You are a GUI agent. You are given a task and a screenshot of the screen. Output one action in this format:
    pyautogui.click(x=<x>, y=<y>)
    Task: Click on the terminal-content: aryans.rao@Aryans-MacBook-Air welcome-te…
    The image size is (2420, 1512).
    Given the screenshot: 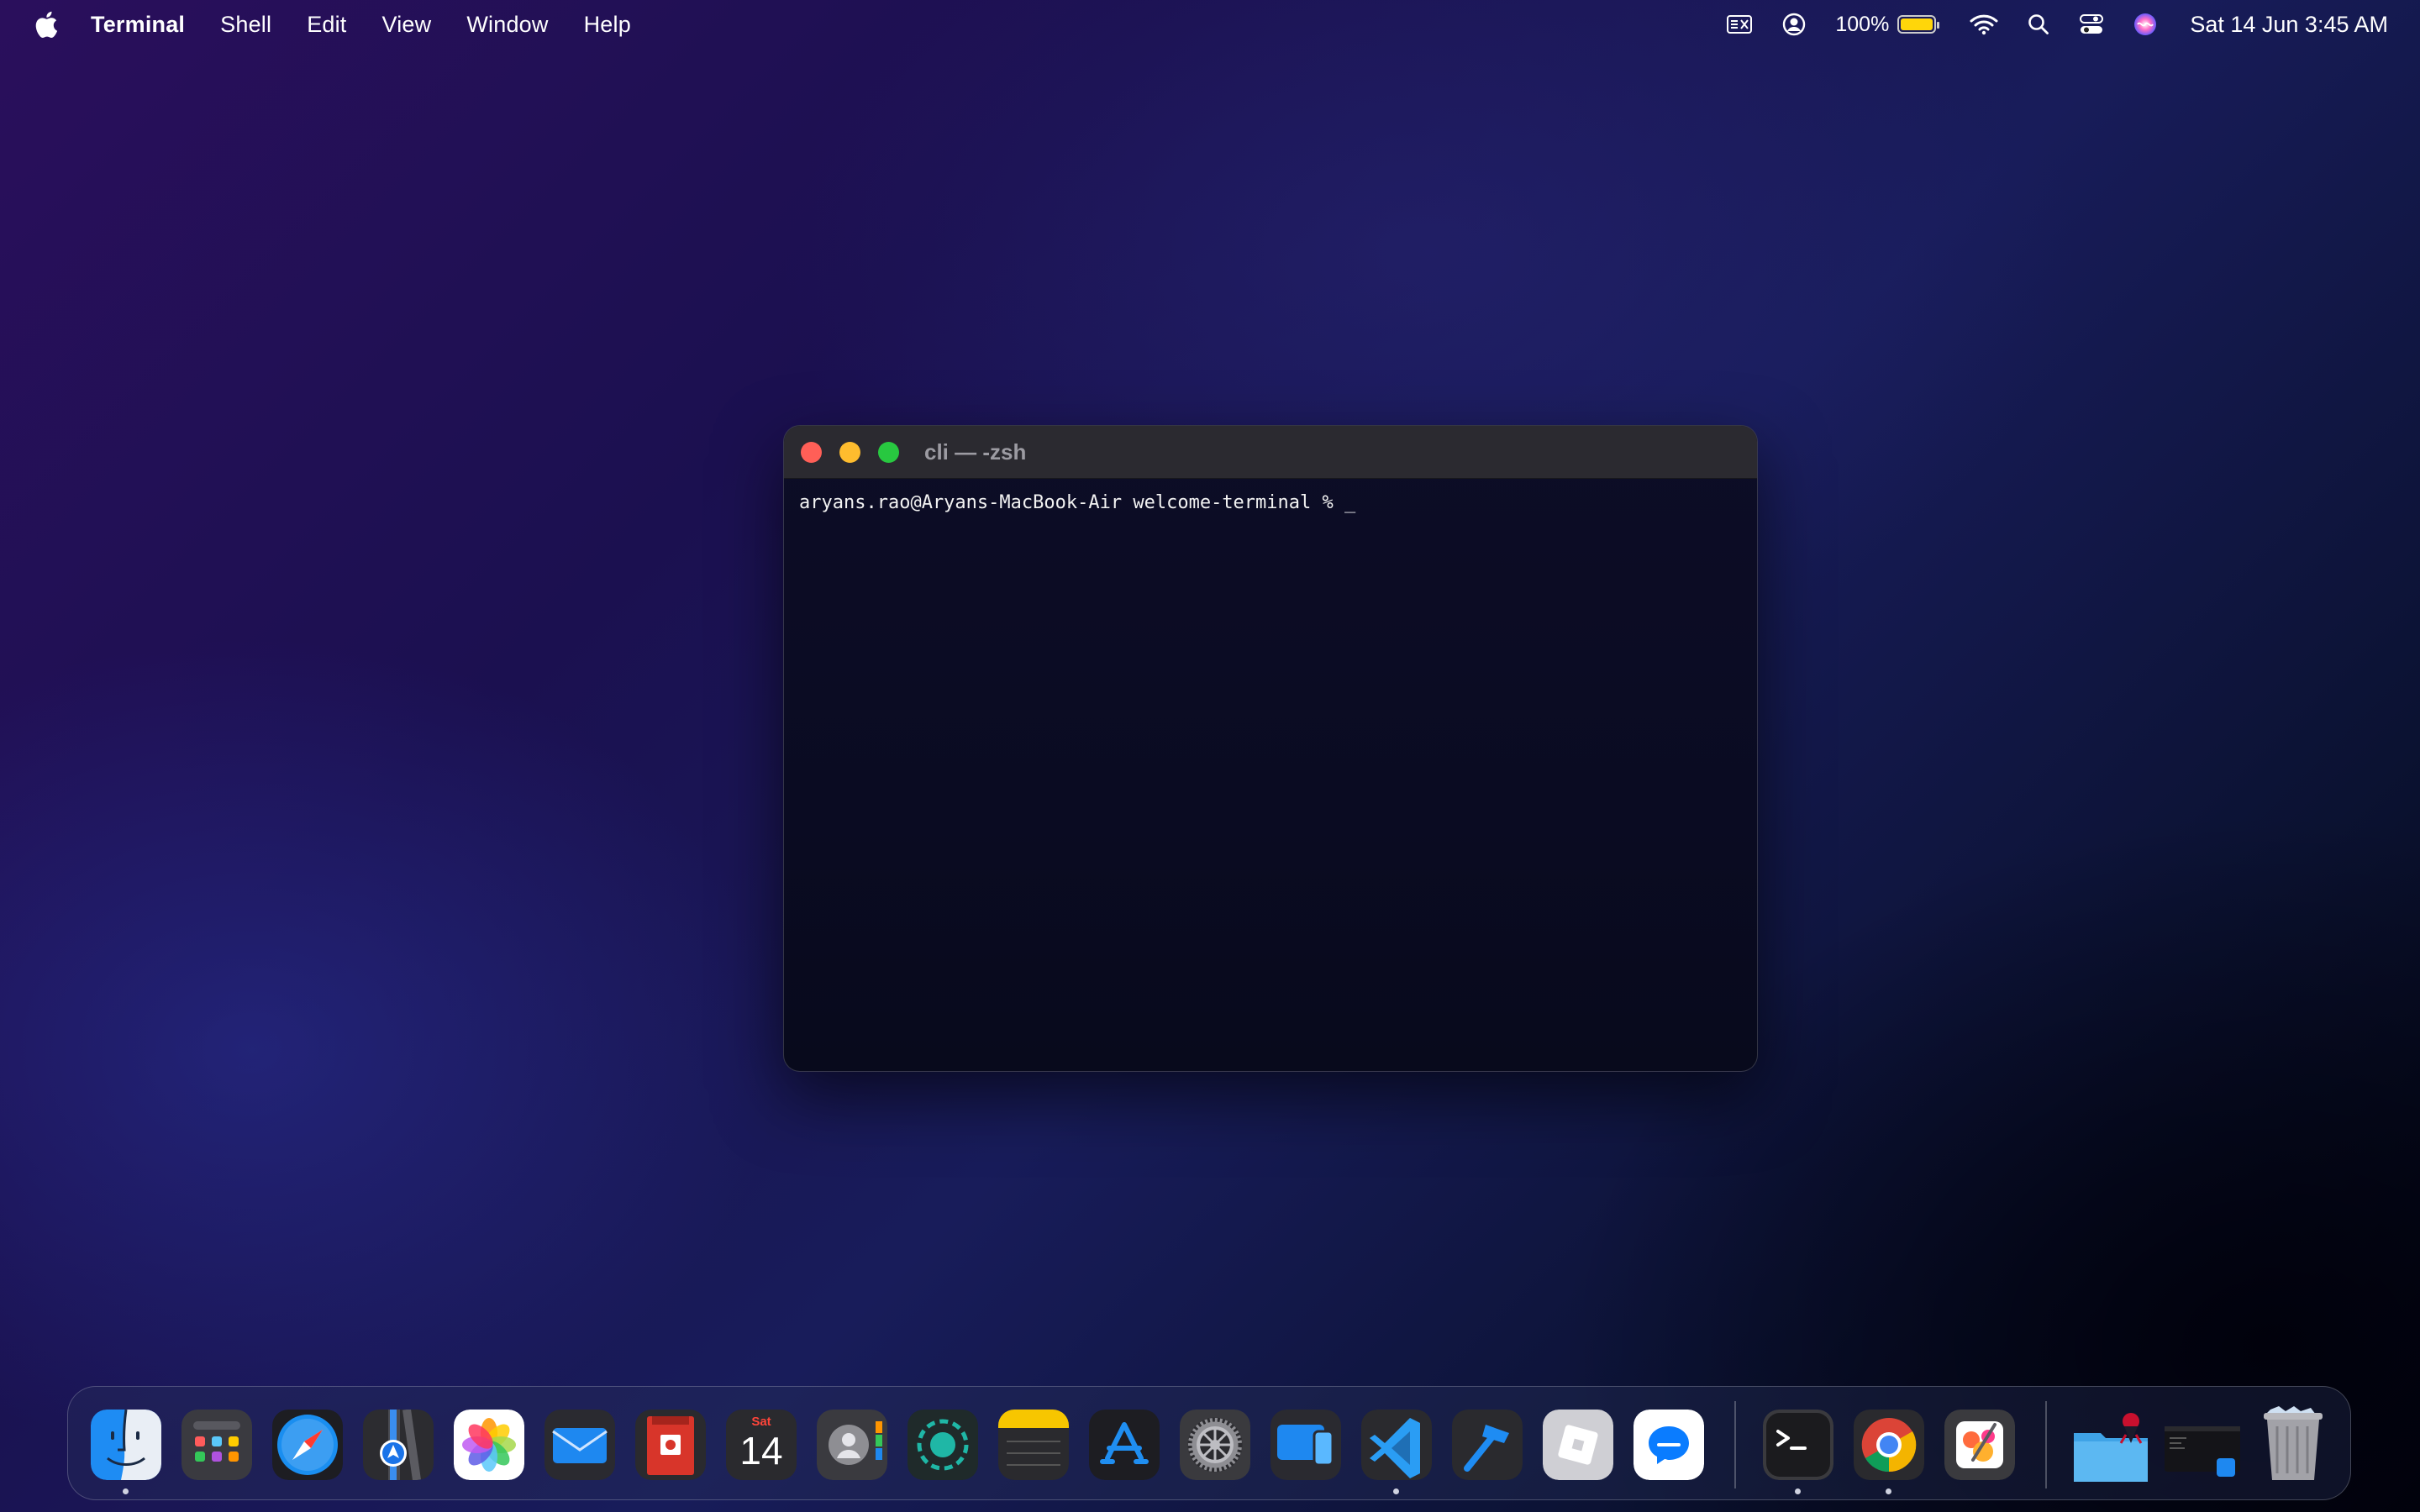 What is the action you would take?
    pyautogui.click(x=1270, y=503)
    